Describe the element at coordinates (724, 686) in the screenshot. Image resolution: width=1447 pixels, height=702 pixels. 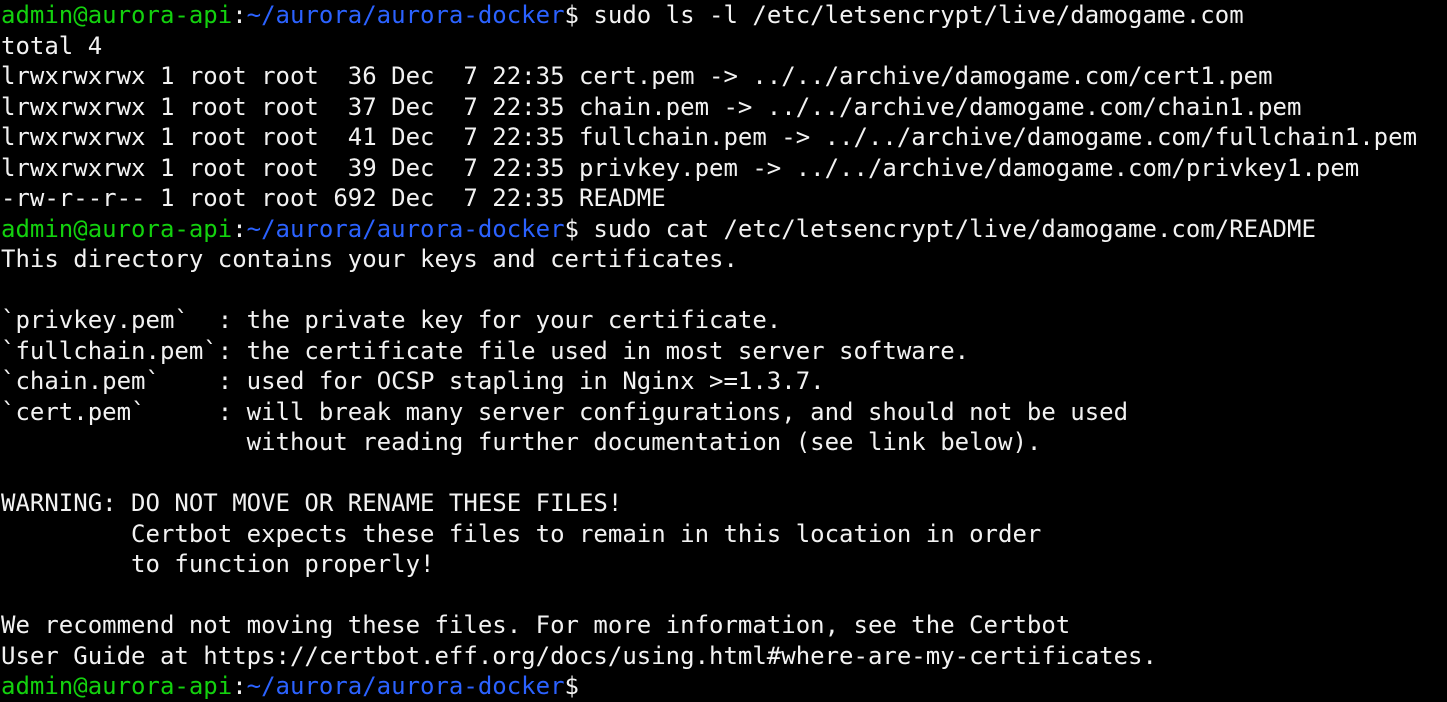
I see `active-prompt-line: admin@aurora-api:~/aurora/aurora-docker$` at that location.